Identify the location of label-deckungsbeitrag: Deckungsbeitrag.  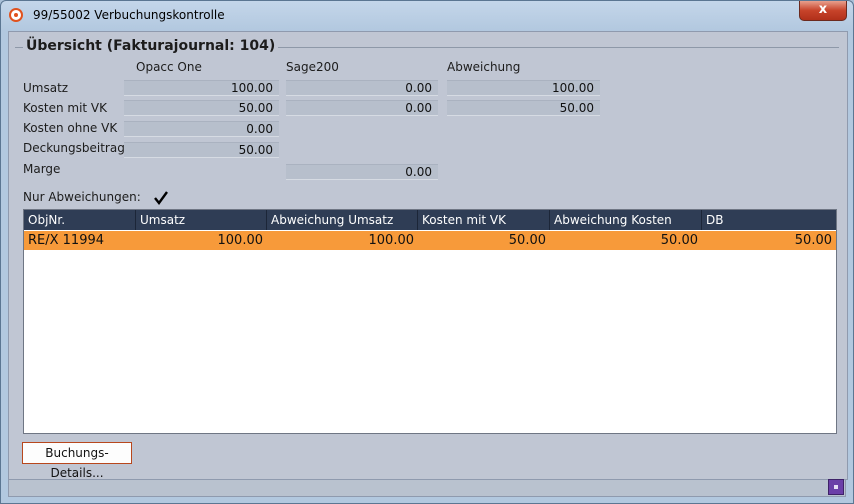
(74, 148).